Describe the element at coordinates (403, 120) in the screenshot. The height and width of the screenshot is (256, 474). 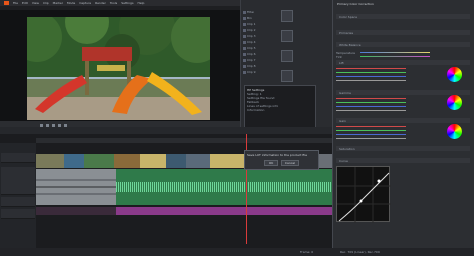
I see `section-gain: Gain` at that location.